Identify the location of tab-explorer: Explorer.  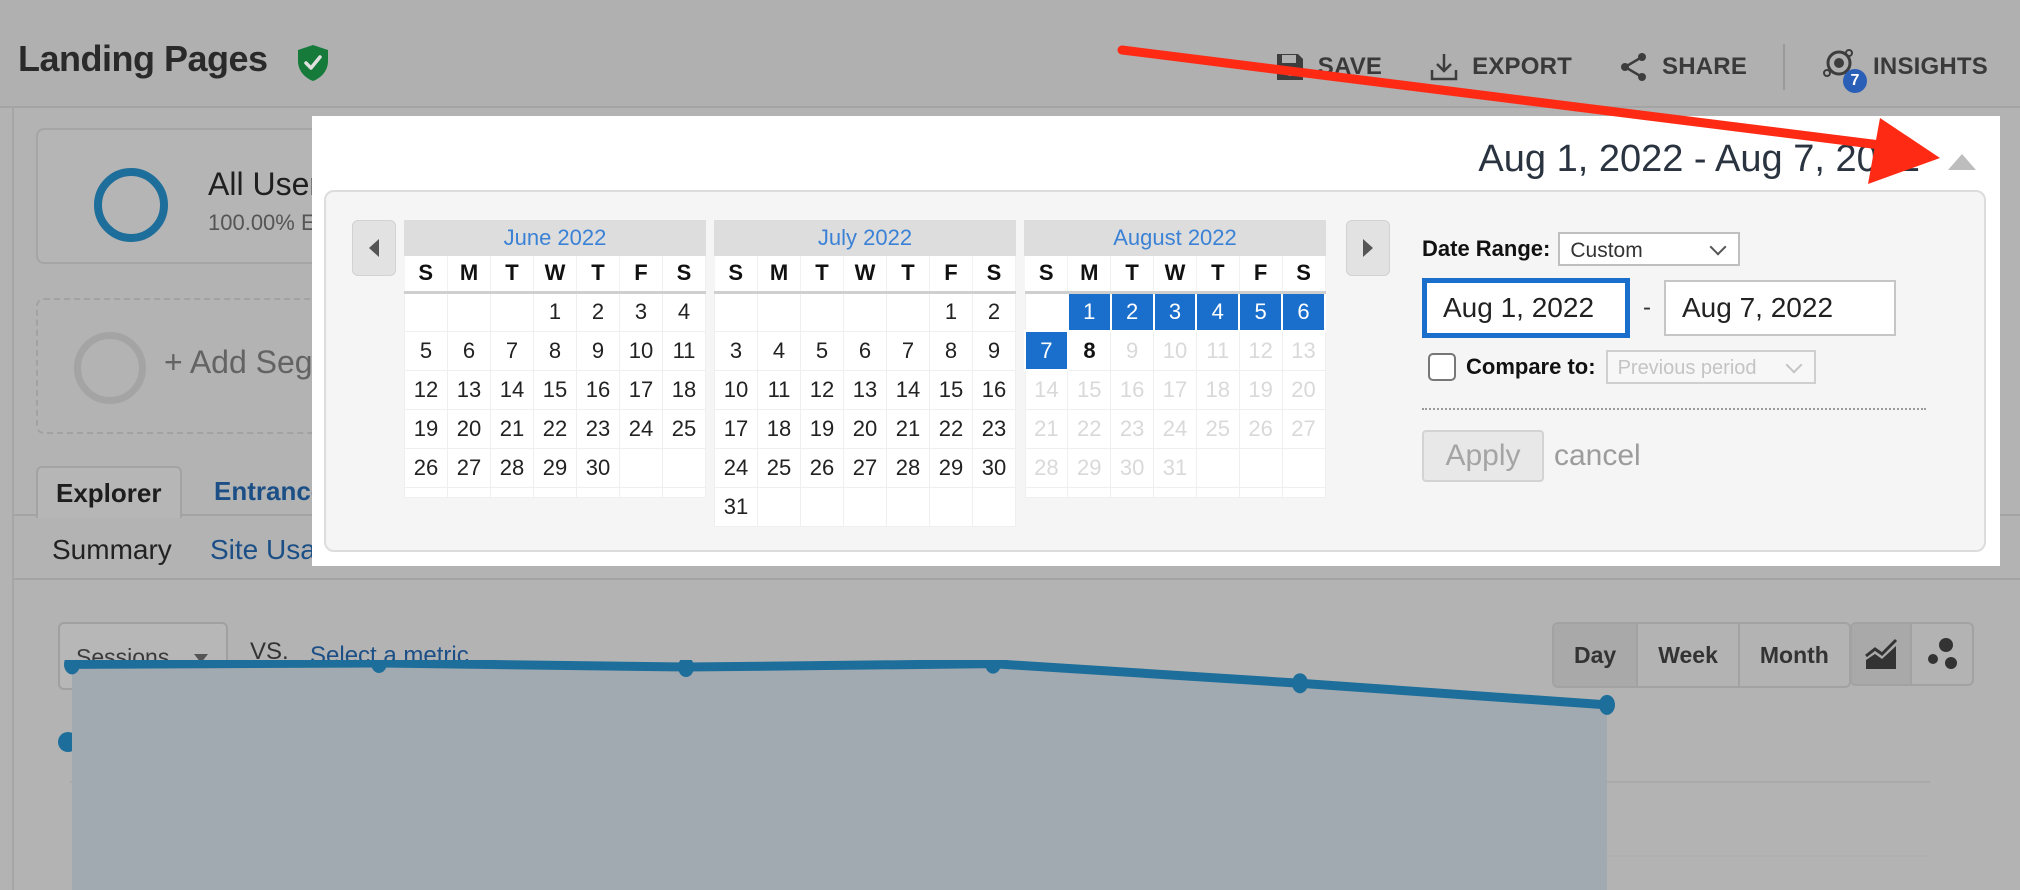
(109, 492).